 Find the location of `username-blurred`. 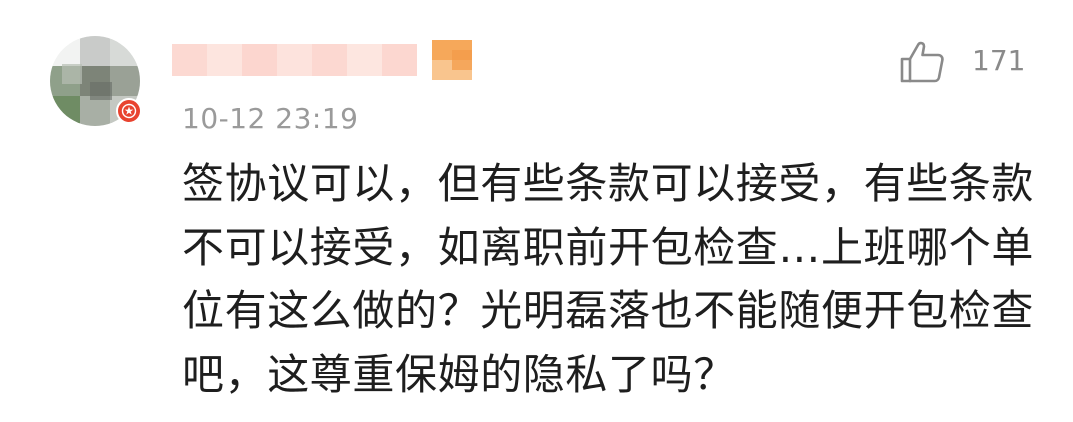

username-blurred is located at coordinates (324, 60).